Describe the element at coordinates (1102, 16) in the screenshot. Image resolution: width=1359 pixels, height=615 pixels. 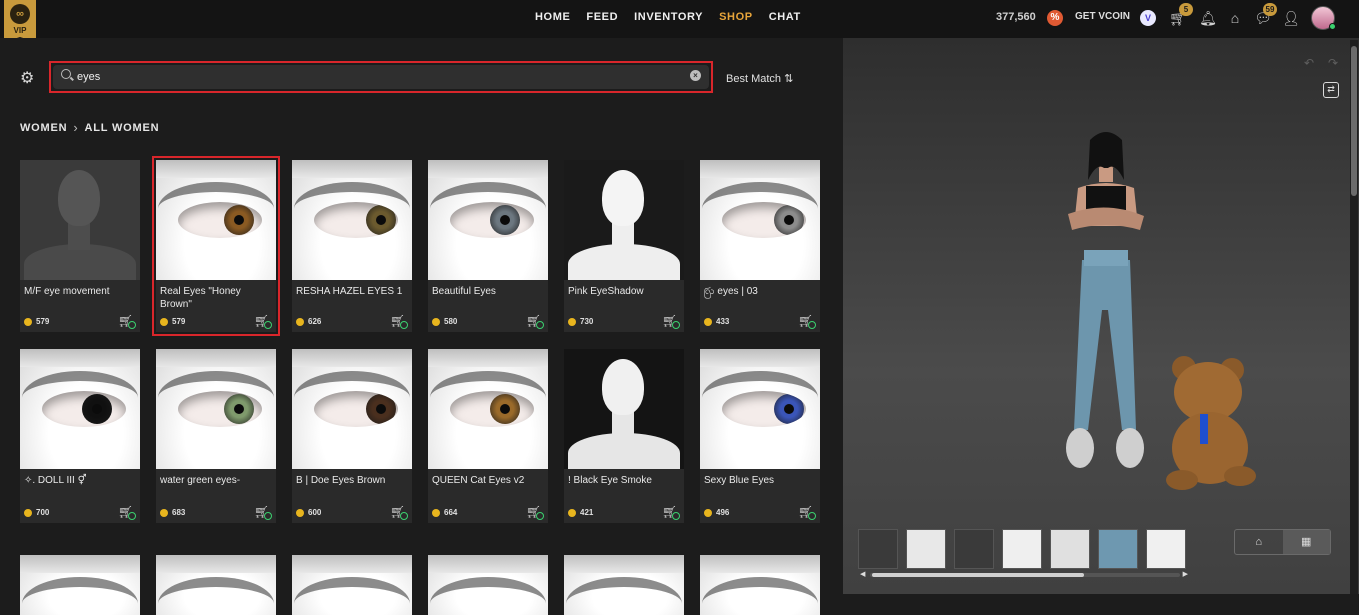
I see `get-vcoin-link: GET VCOIN` at that location.